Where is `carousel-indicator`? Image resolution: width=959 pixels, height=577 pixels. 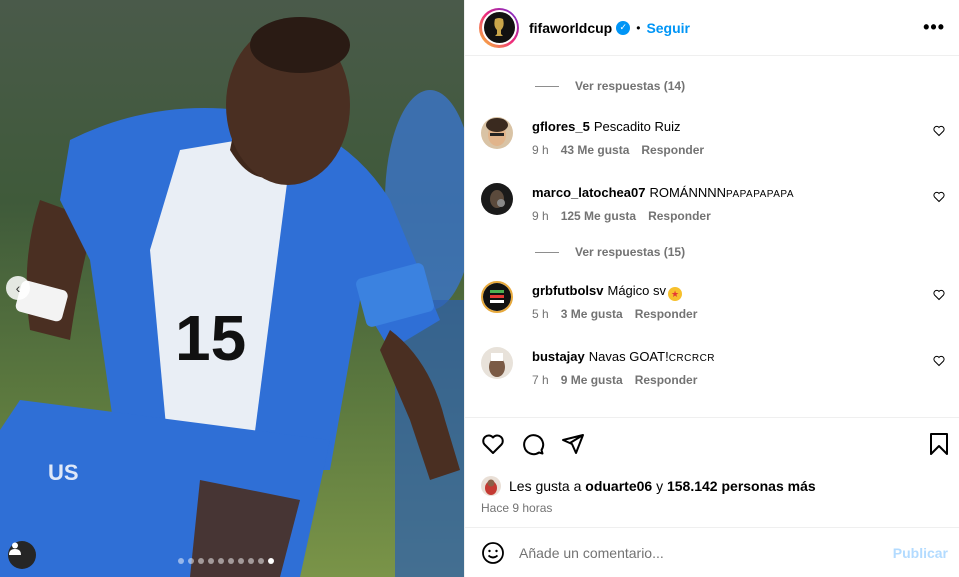 carousel-indicator is located at coordinates (226, 561).